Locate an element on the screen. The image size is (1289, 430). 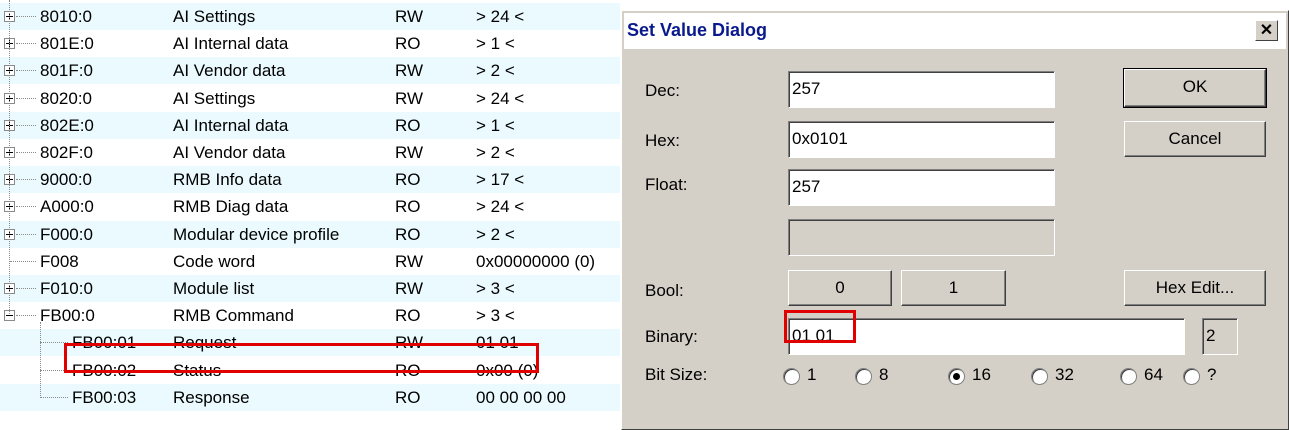
row-index: 802E:0 is located at coordinates (67, 125).